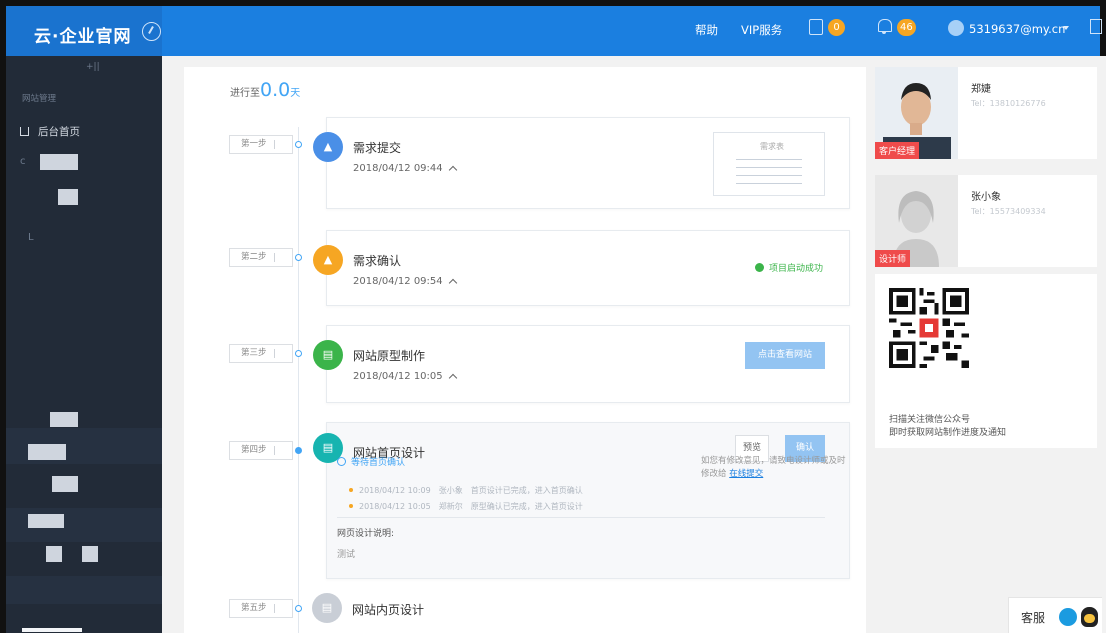 Image resolution: width=1106 pixels, height=633 pixels. What do you see at coordinates (298, 380) in the screenshot?
I see `timeline-line` at bounding box center [298, 380].